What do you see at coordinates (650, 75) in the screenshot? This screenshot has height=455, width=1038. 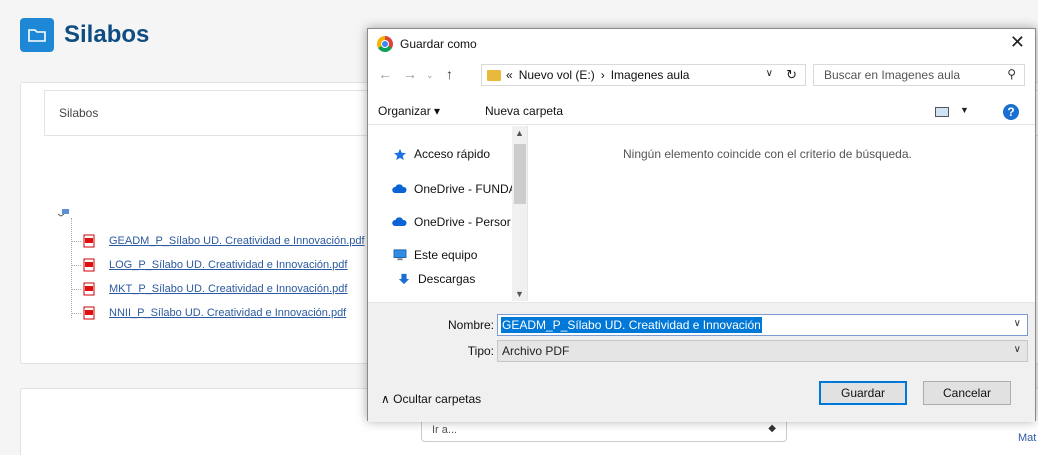 I see `path-segment-folder: Imagenes aula` at bounding box center [650, 75].